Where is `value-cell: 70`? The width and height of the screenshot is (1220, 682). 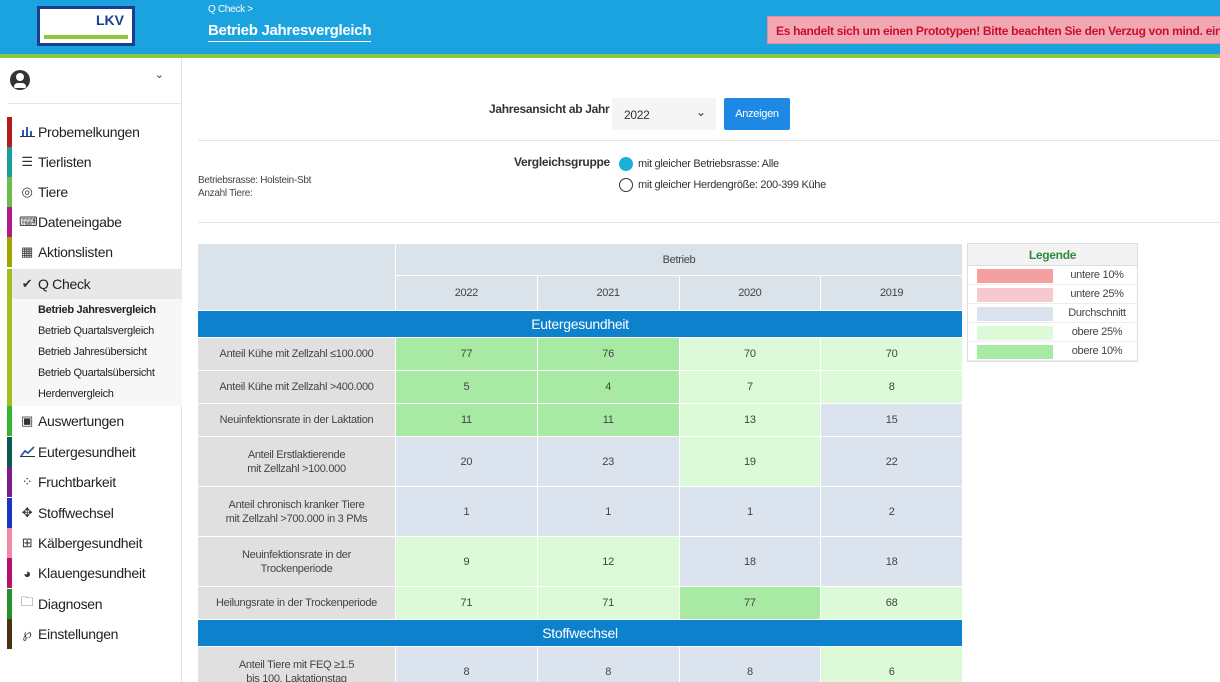
value-cell: 70 is located at coordinates (891, 354).